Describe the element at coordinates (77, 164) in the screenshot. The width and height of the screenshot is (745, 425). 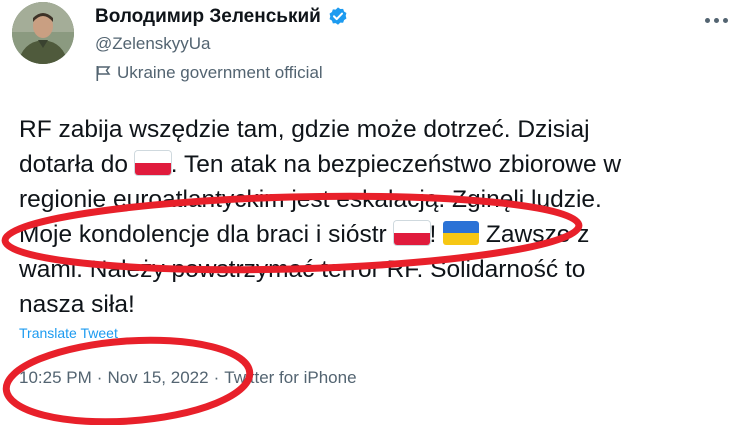
I see `tweet-line-2-a: dotarła do` at that location.